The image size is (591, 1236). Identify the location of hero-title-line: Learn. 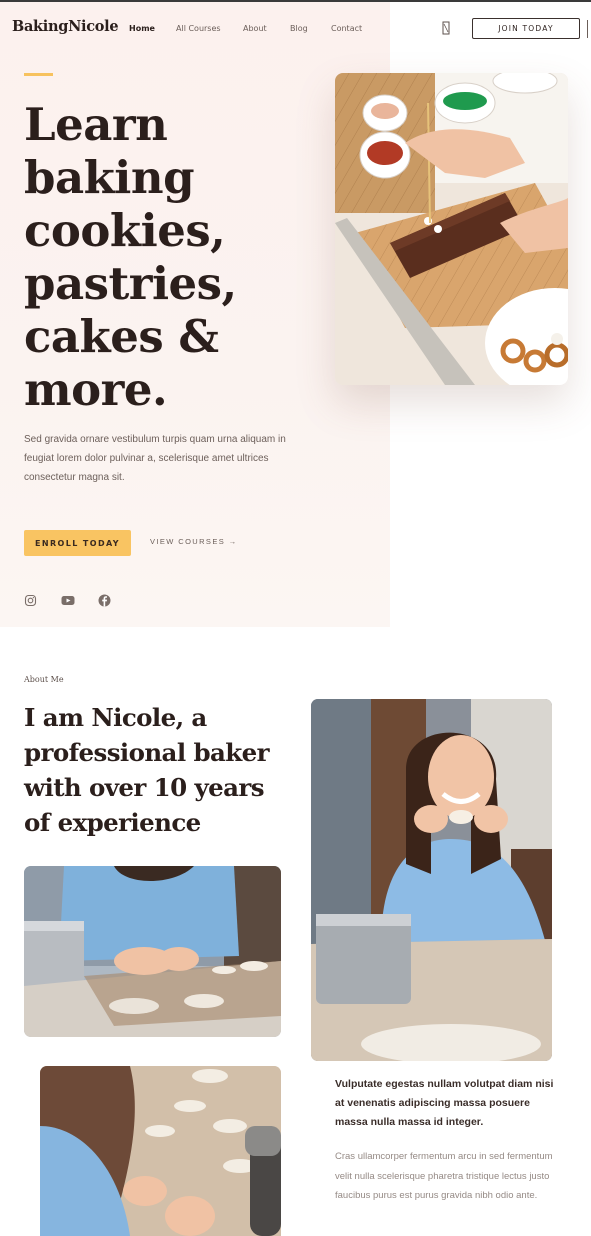
(96, 124).